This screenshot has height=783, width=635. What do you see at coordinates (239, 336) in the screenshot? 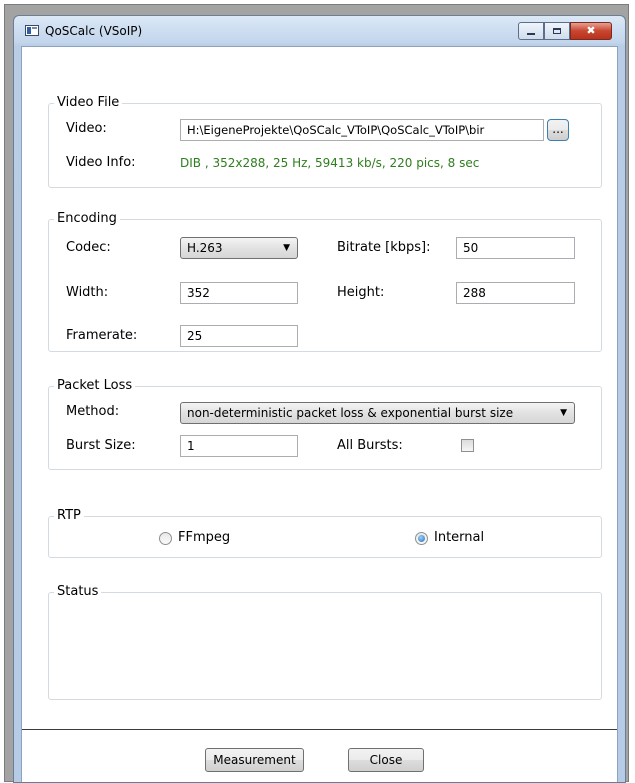
I see `framerate-input` at bounding box center [239, 336].